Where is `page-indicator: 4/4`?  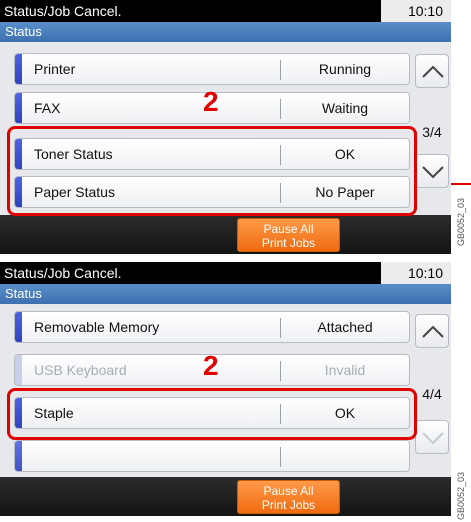
page-indicator: 4/4 is located at coordinates (432, 394).